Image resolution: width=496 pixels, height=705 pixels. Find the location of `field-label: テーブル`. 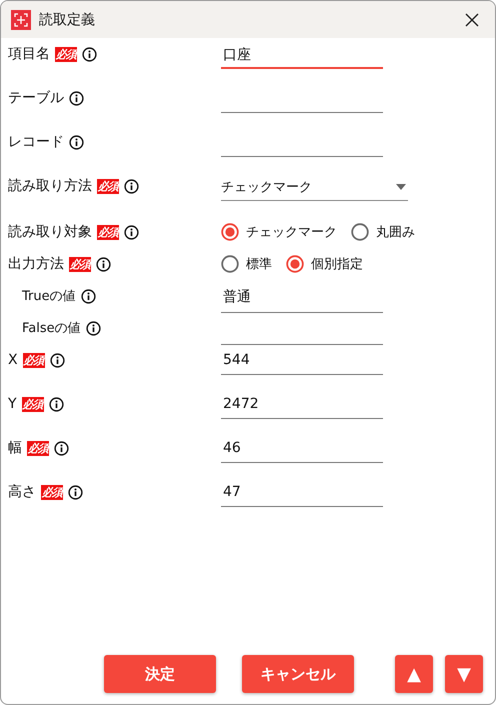

field-label: テーブル is located at coordinates (36, 98).